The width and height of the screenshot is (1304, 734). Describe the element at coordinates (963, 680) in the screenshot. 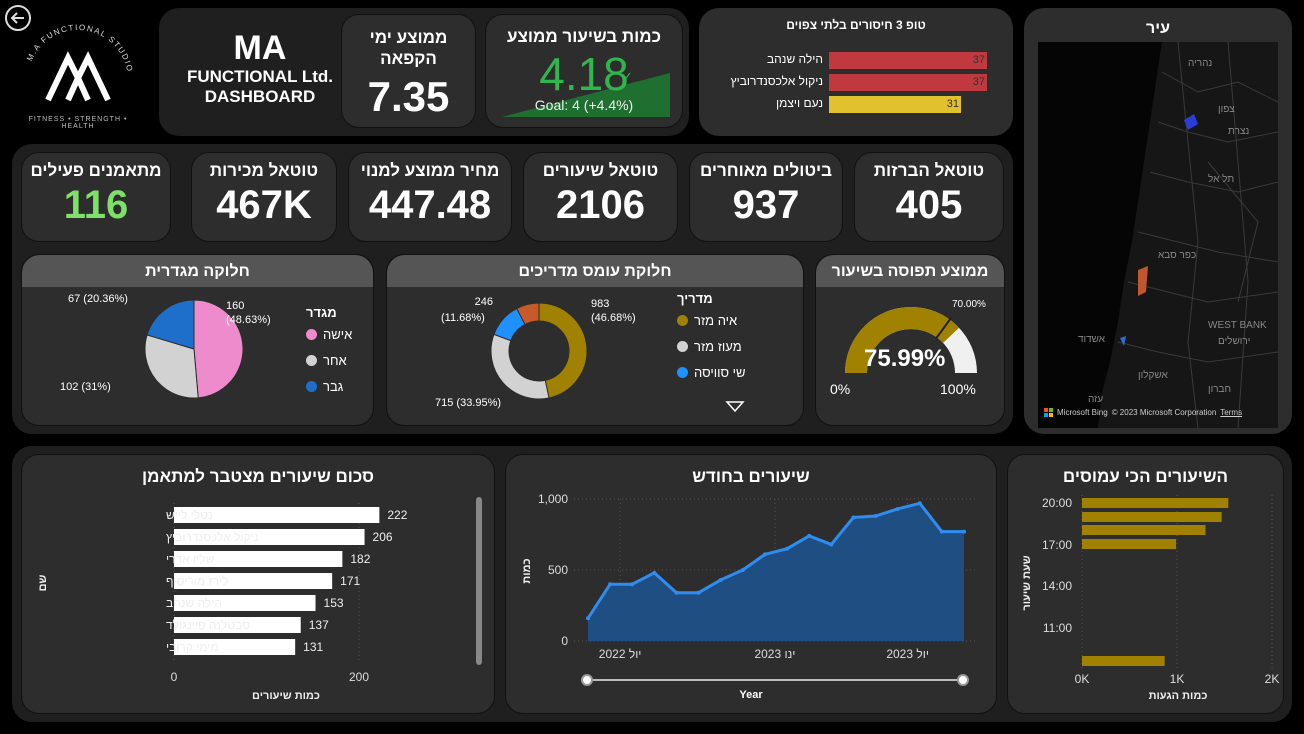

I see `year-slider-end-handle` at that location.